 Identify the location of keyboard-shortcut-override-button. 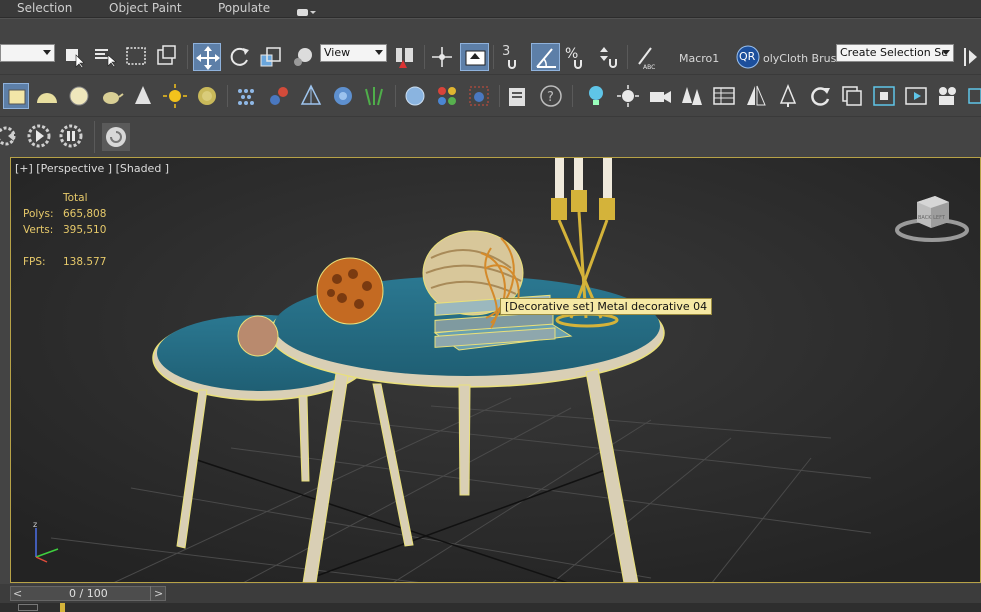
(474, 57).